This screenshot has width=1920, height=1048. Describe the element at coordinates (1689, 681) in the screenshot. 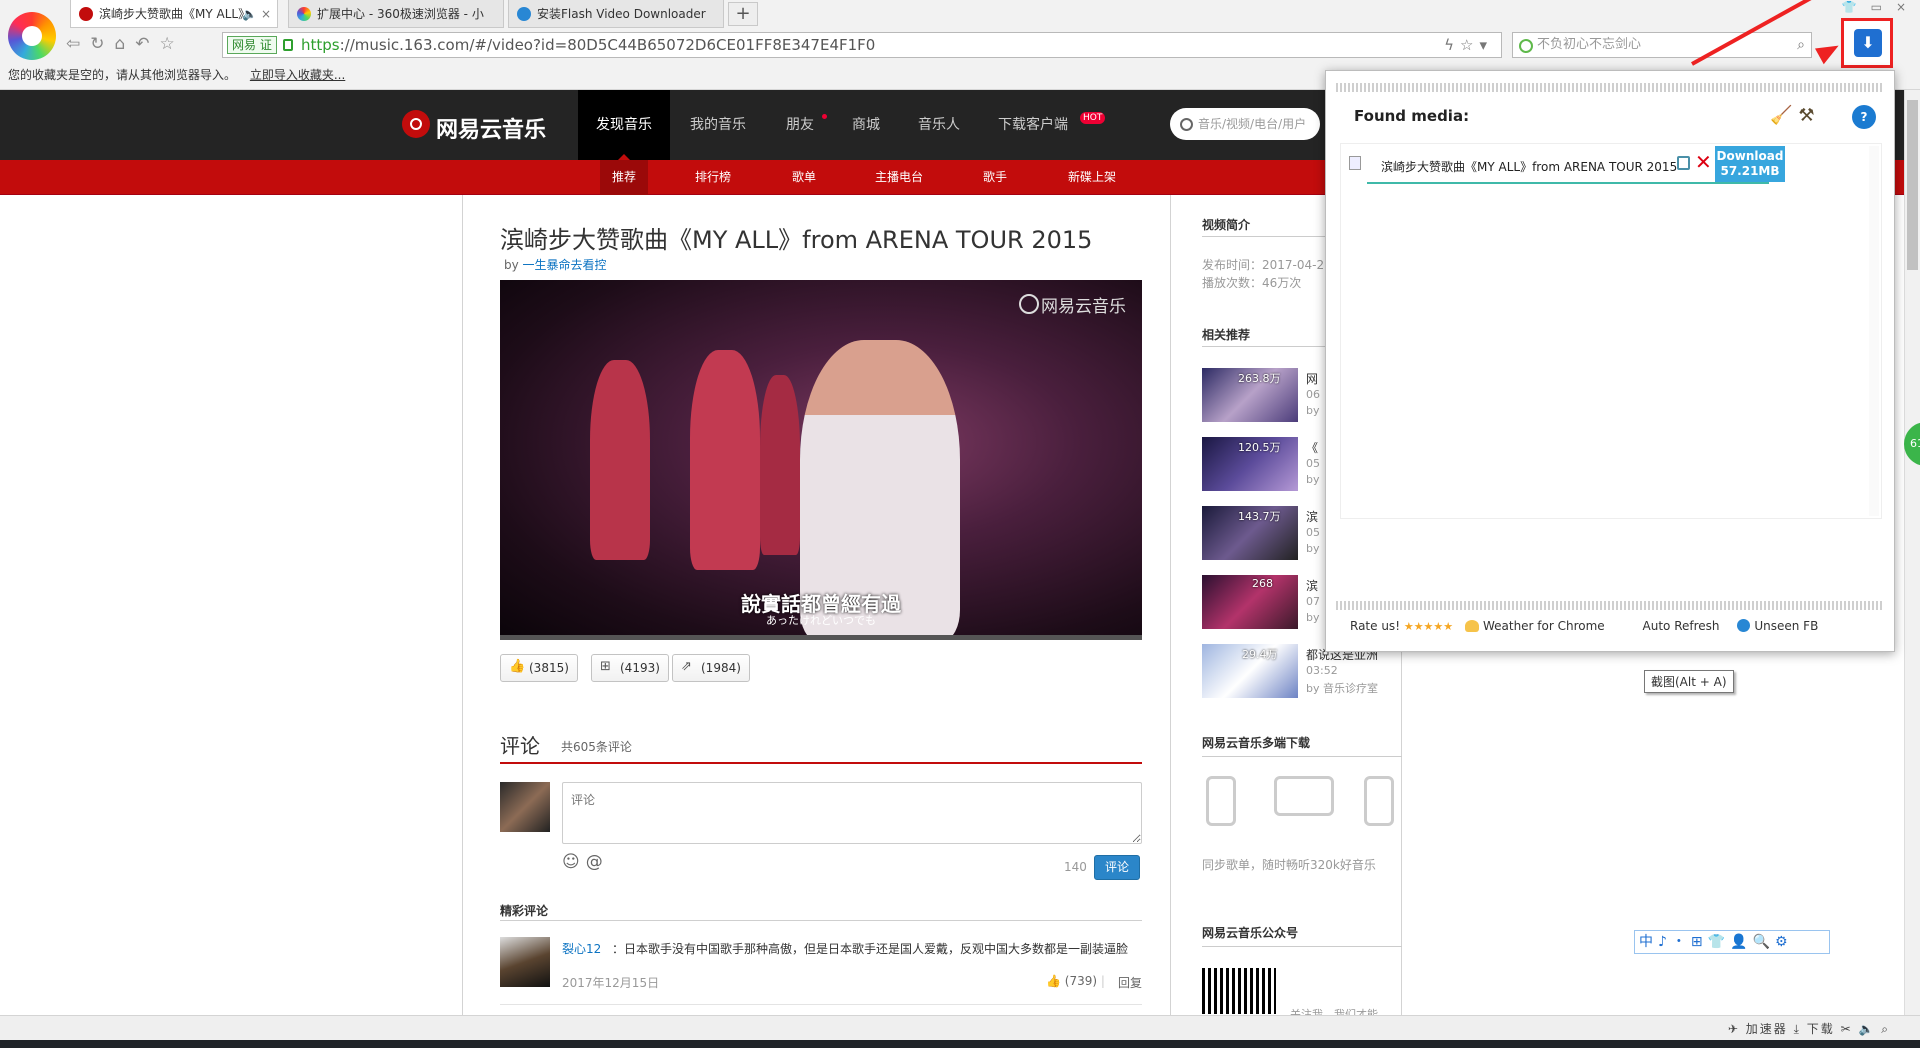

I see `screenshot-tooltip: 截图(Alt + A)` at that location.